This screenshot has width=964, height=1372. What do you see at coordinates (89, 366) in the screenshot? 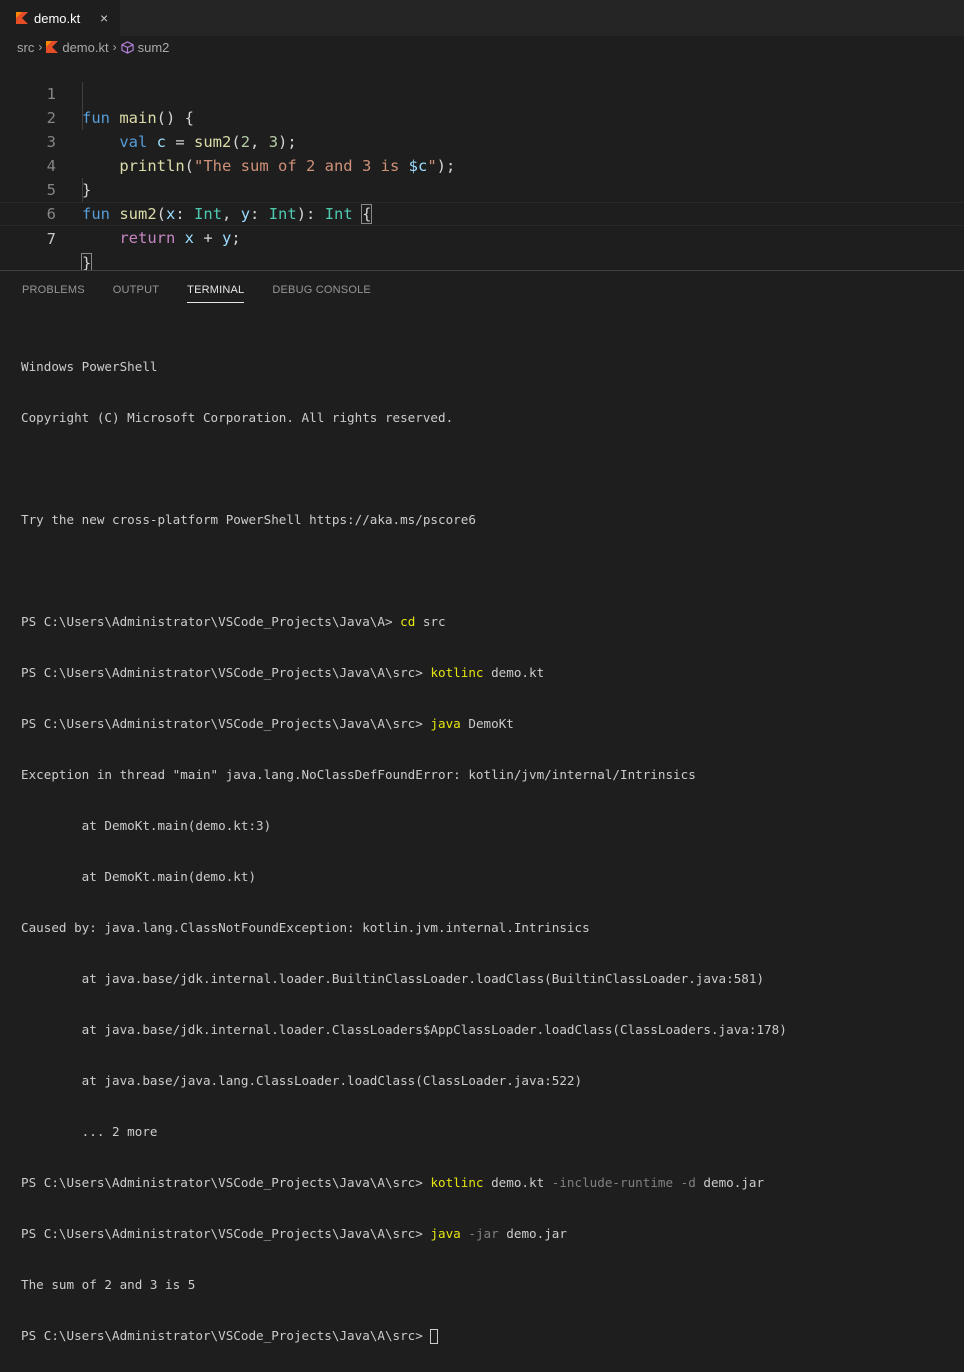
I see `terminal-line: Windows PowerShell` at bounding box center [89, 366].